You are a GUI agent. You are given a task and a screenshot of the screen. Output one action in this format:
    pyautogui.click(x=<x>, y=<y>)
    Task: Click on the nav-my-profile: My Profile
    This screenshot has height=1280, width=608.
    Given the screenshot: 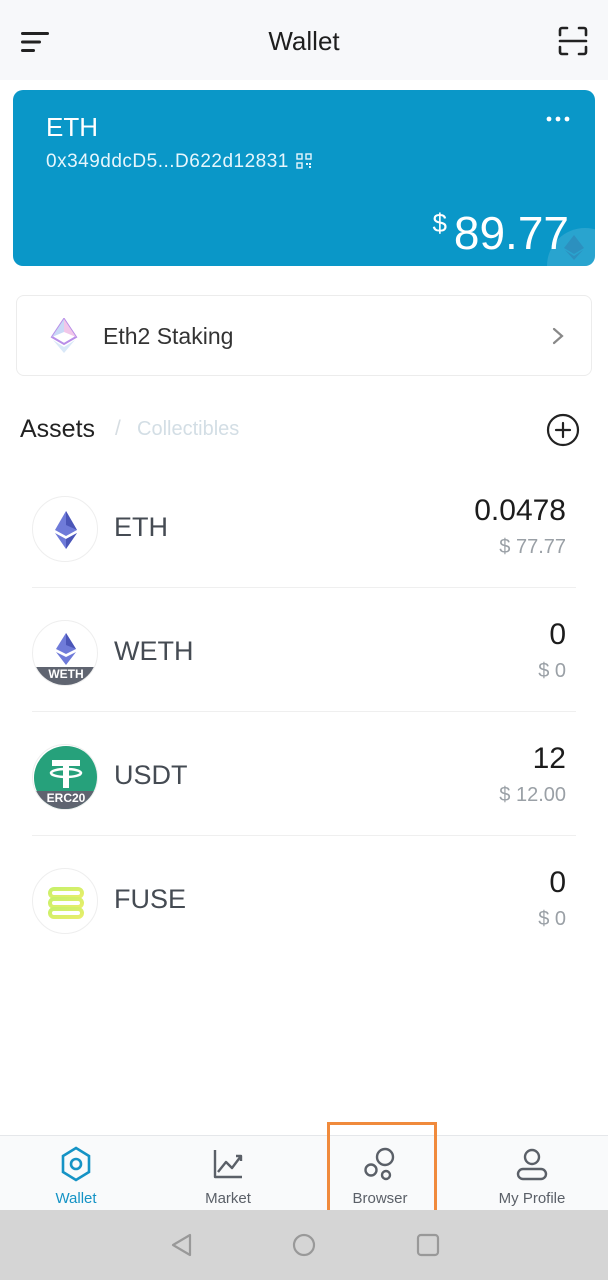 What is the action you would take?
    pyautogui.click(x=532, y=1173)
    